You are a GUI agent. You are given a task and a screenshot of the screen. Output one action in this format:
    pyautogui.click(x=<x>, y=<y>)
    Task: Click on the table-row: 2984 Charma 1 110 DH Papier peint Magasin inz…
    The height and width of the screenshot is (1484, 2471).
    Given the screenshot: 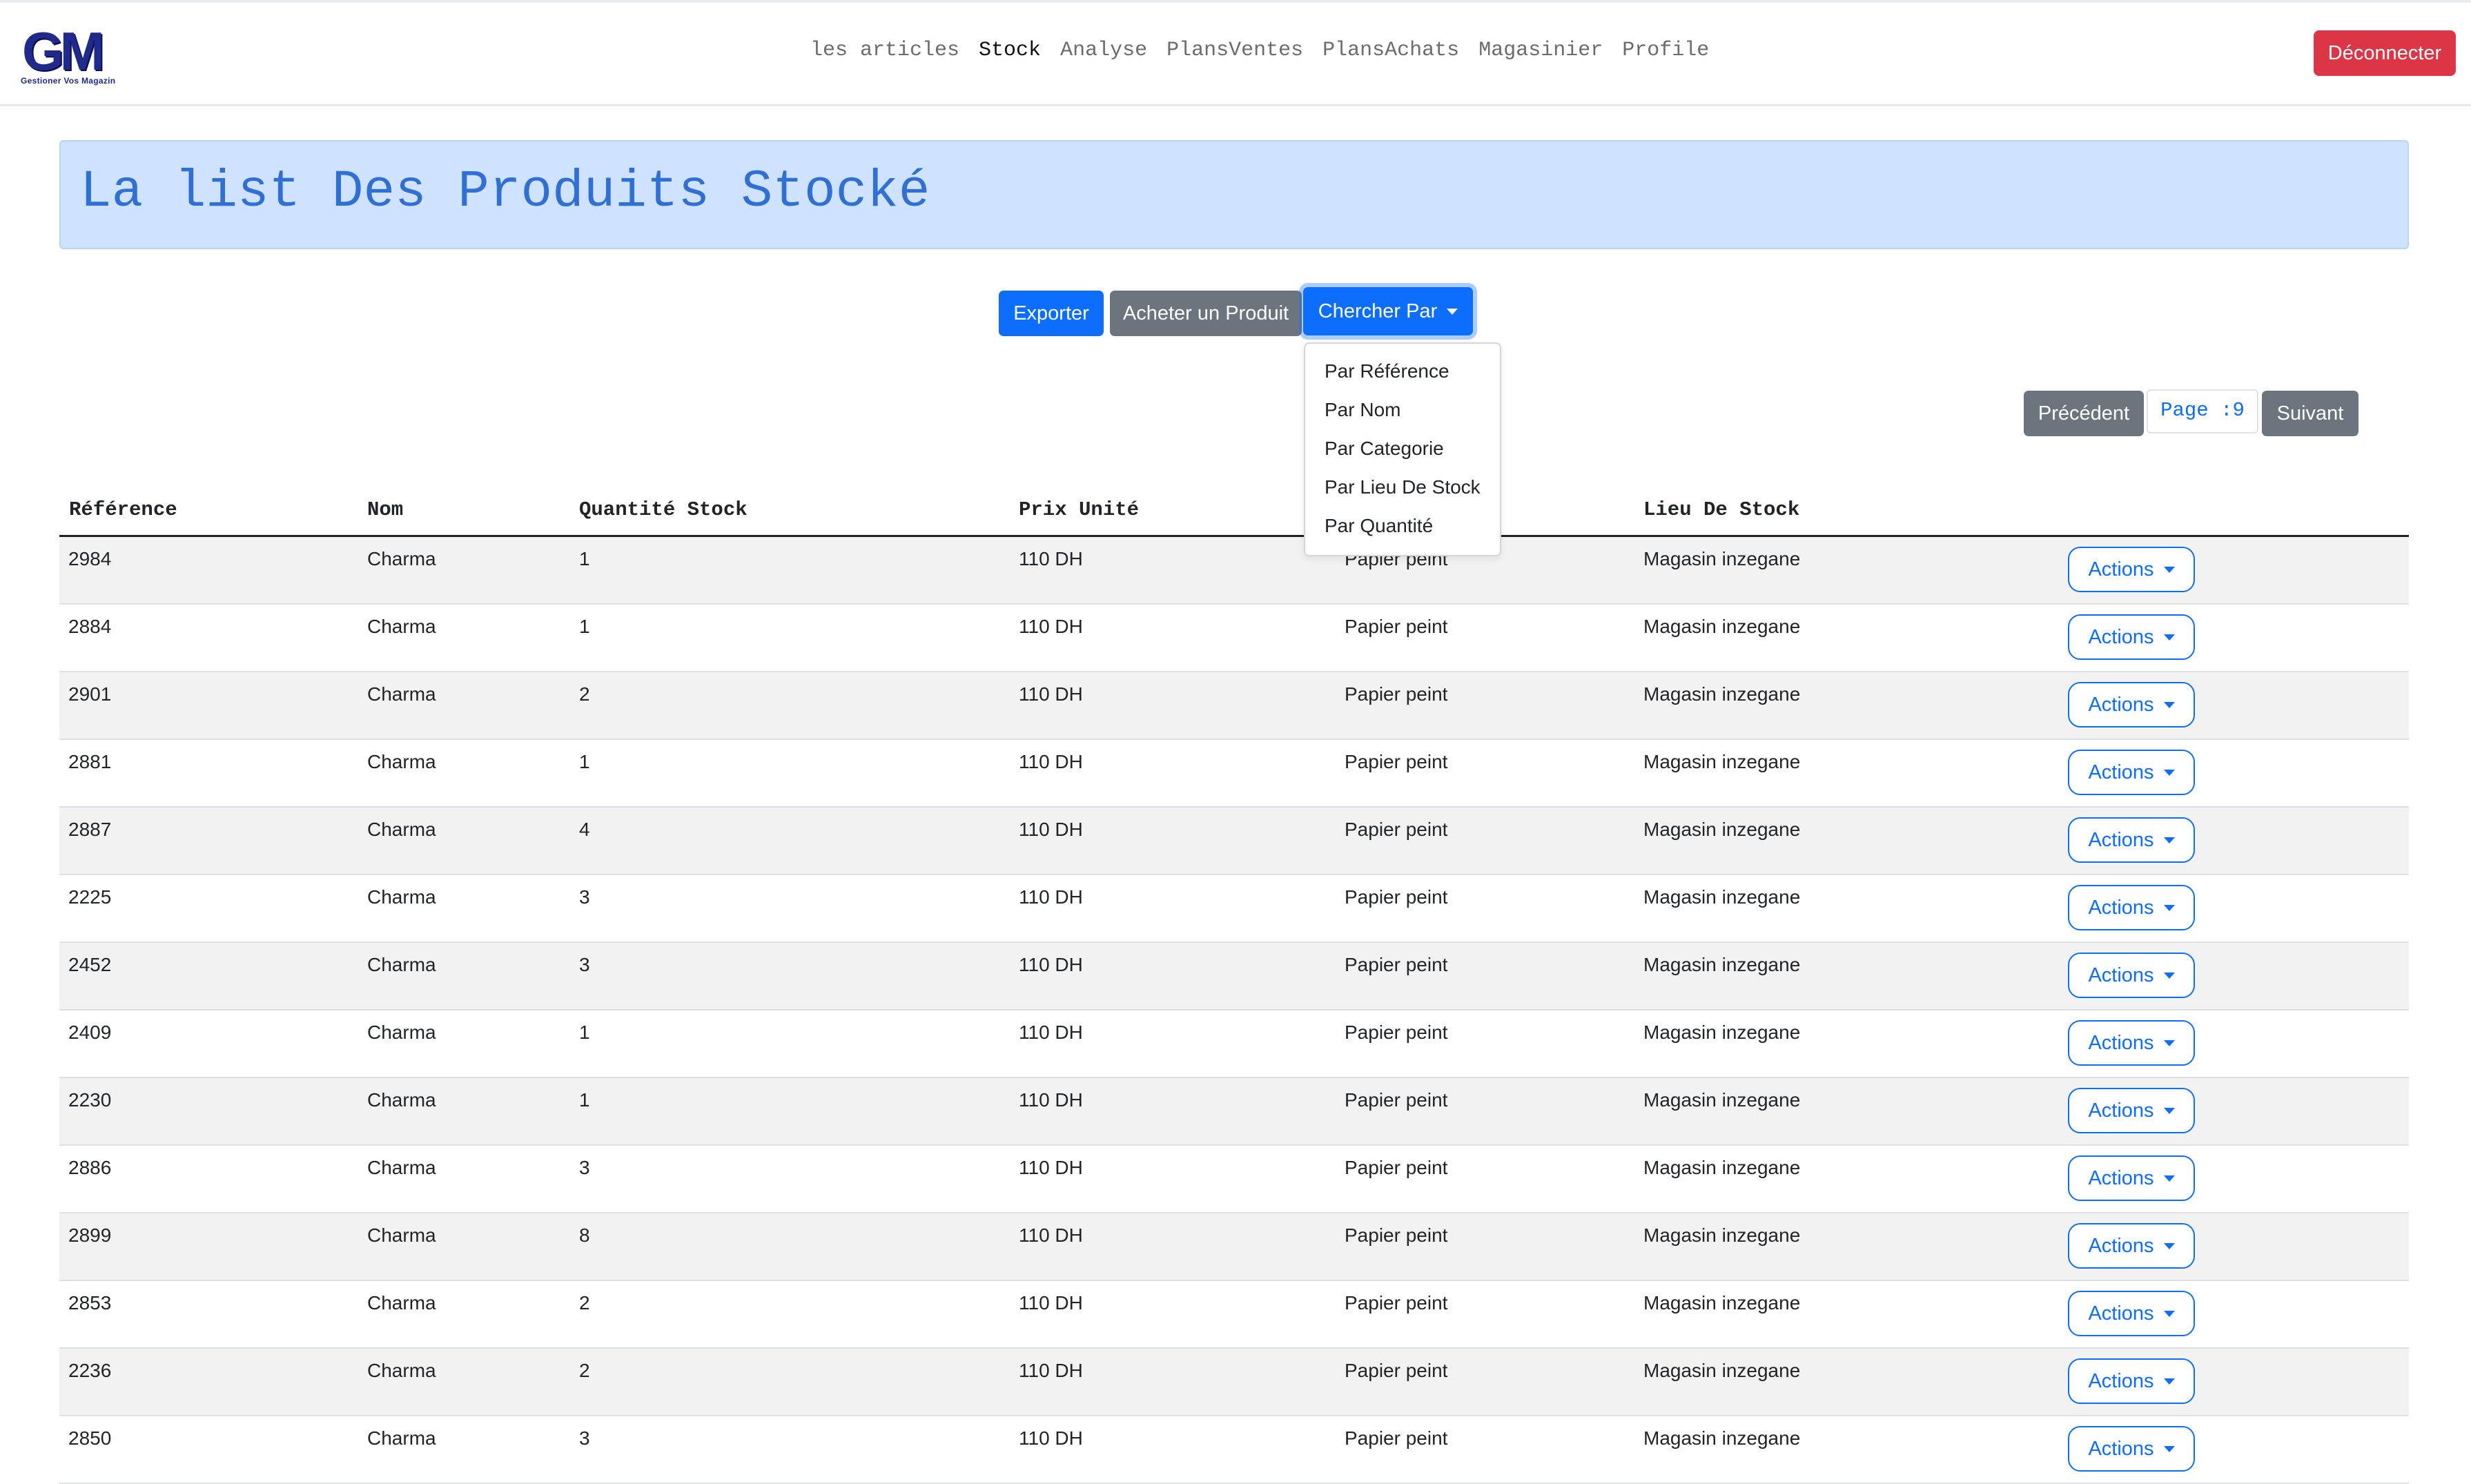 What is the action you would take?
    pyautogui.click(x=1234, y=571)
    